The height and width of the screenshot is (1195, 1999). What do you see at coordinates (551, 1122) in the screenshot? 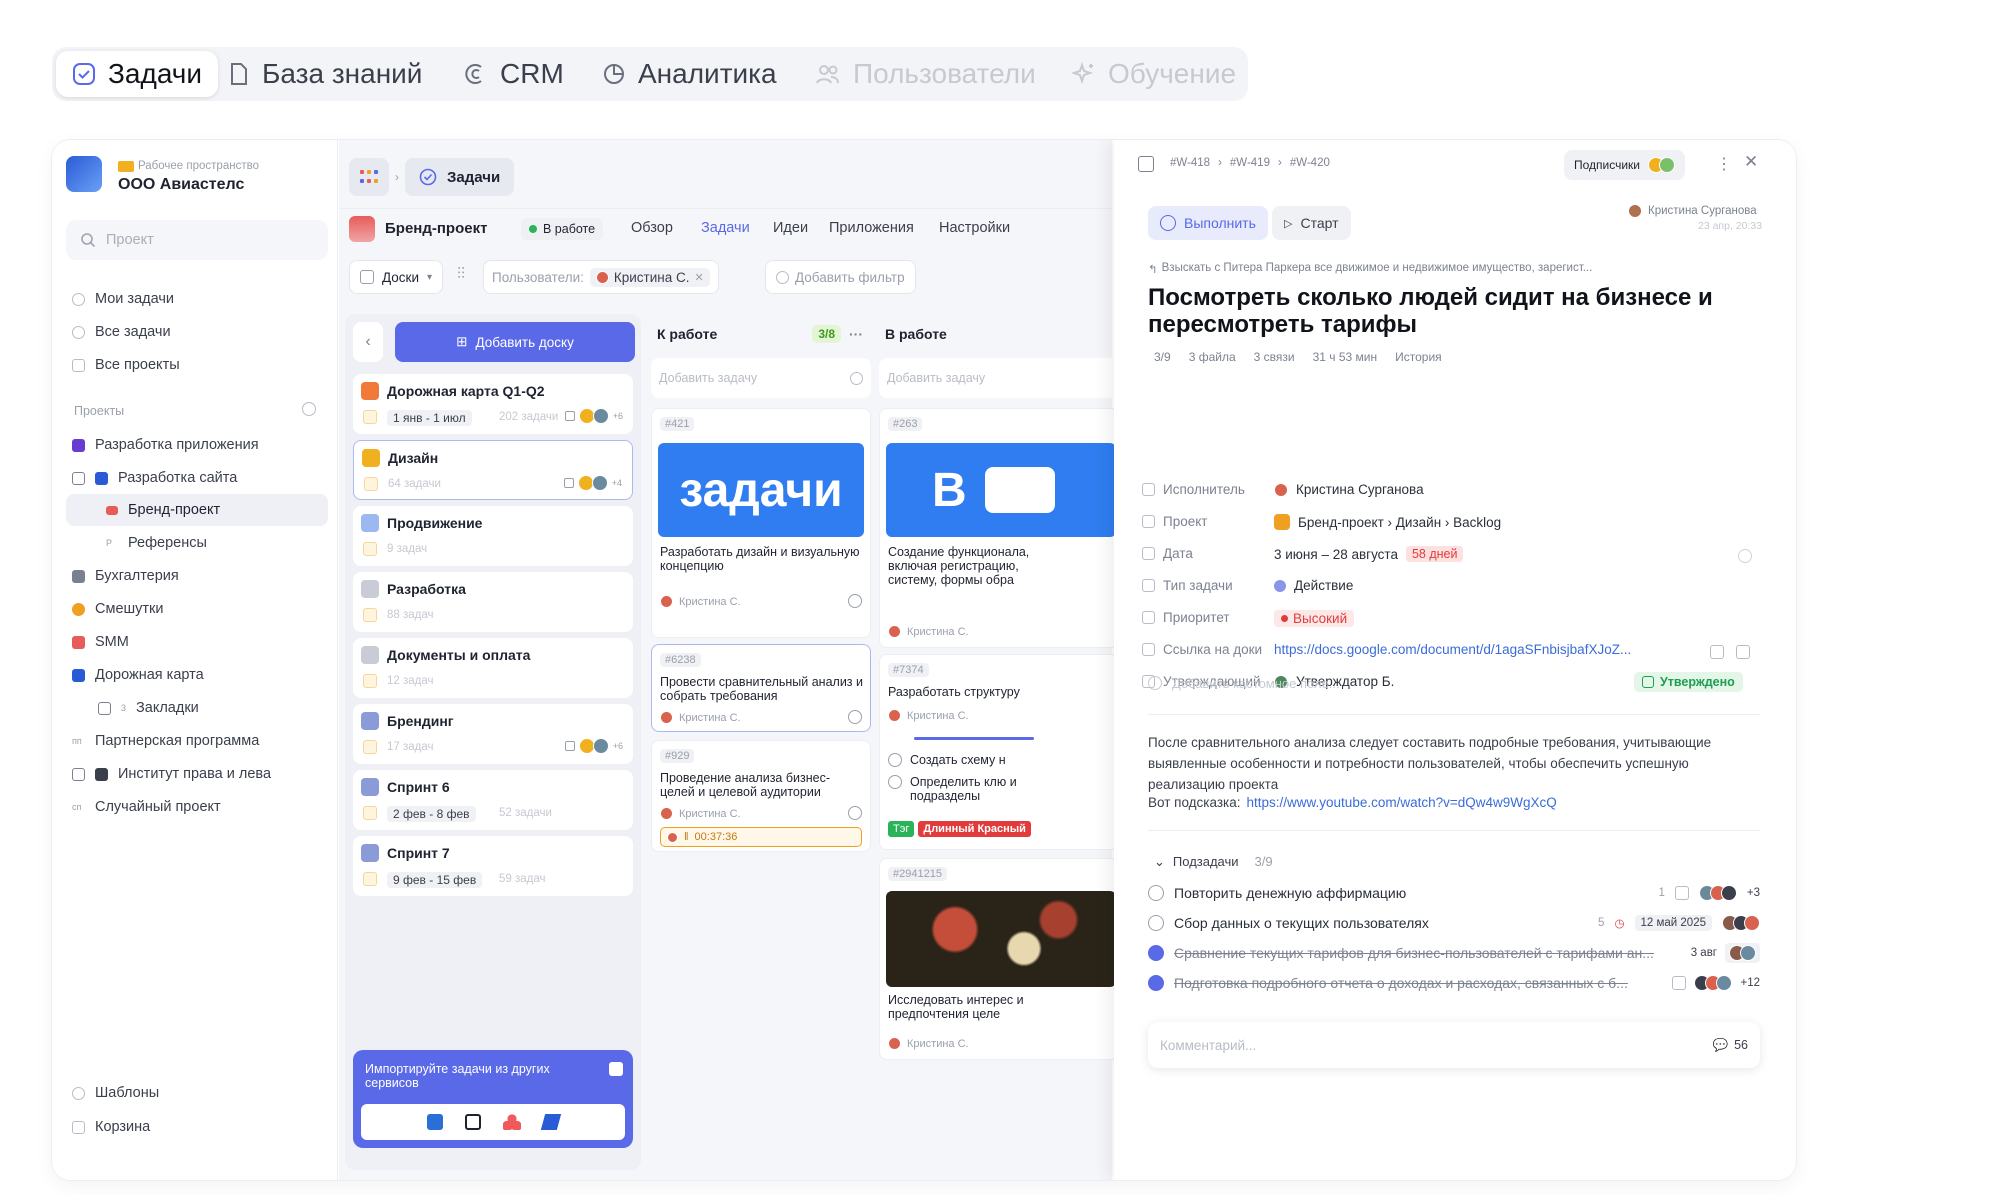
I see `jira-icon` at bounding box center [551, 1122].